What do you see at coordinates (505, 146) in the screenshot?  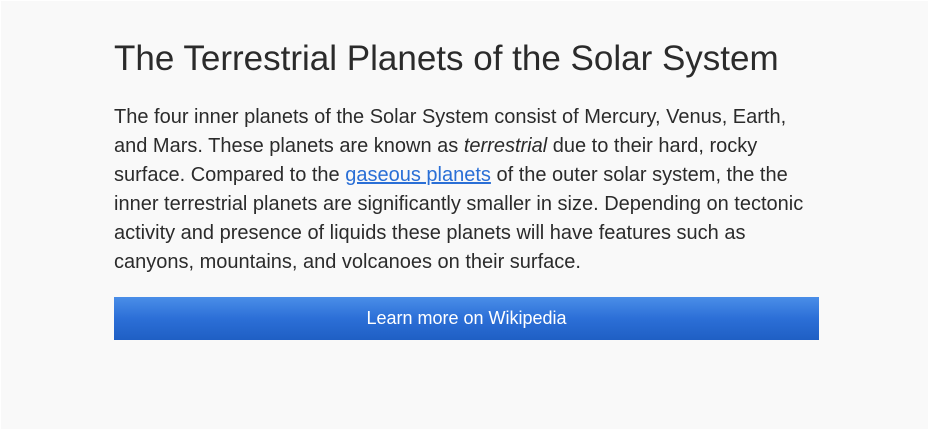 I see `emphasized-term: terrestrial` at bounding box center [505, 146].